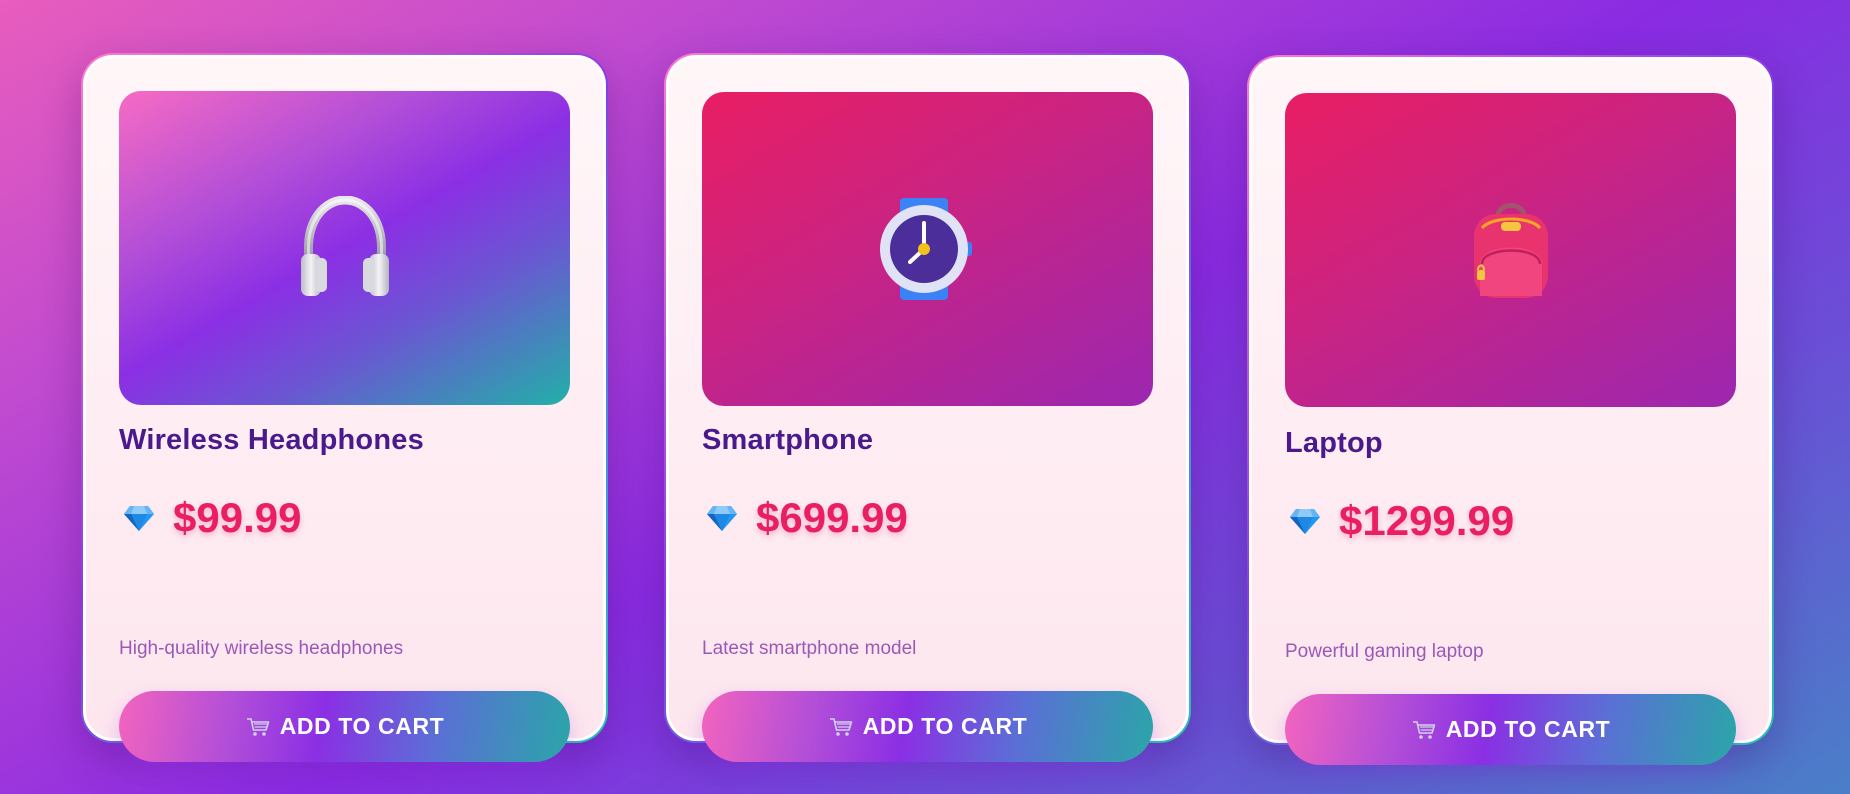  I want to click on watch-icon, so click(927, 249).